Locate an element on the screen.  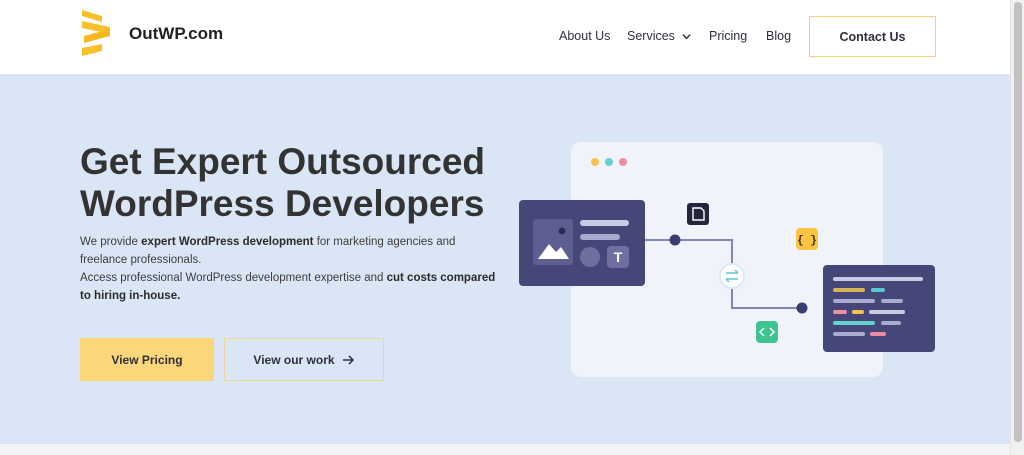
arrow-right-icon is located at coordinates (348, 359).